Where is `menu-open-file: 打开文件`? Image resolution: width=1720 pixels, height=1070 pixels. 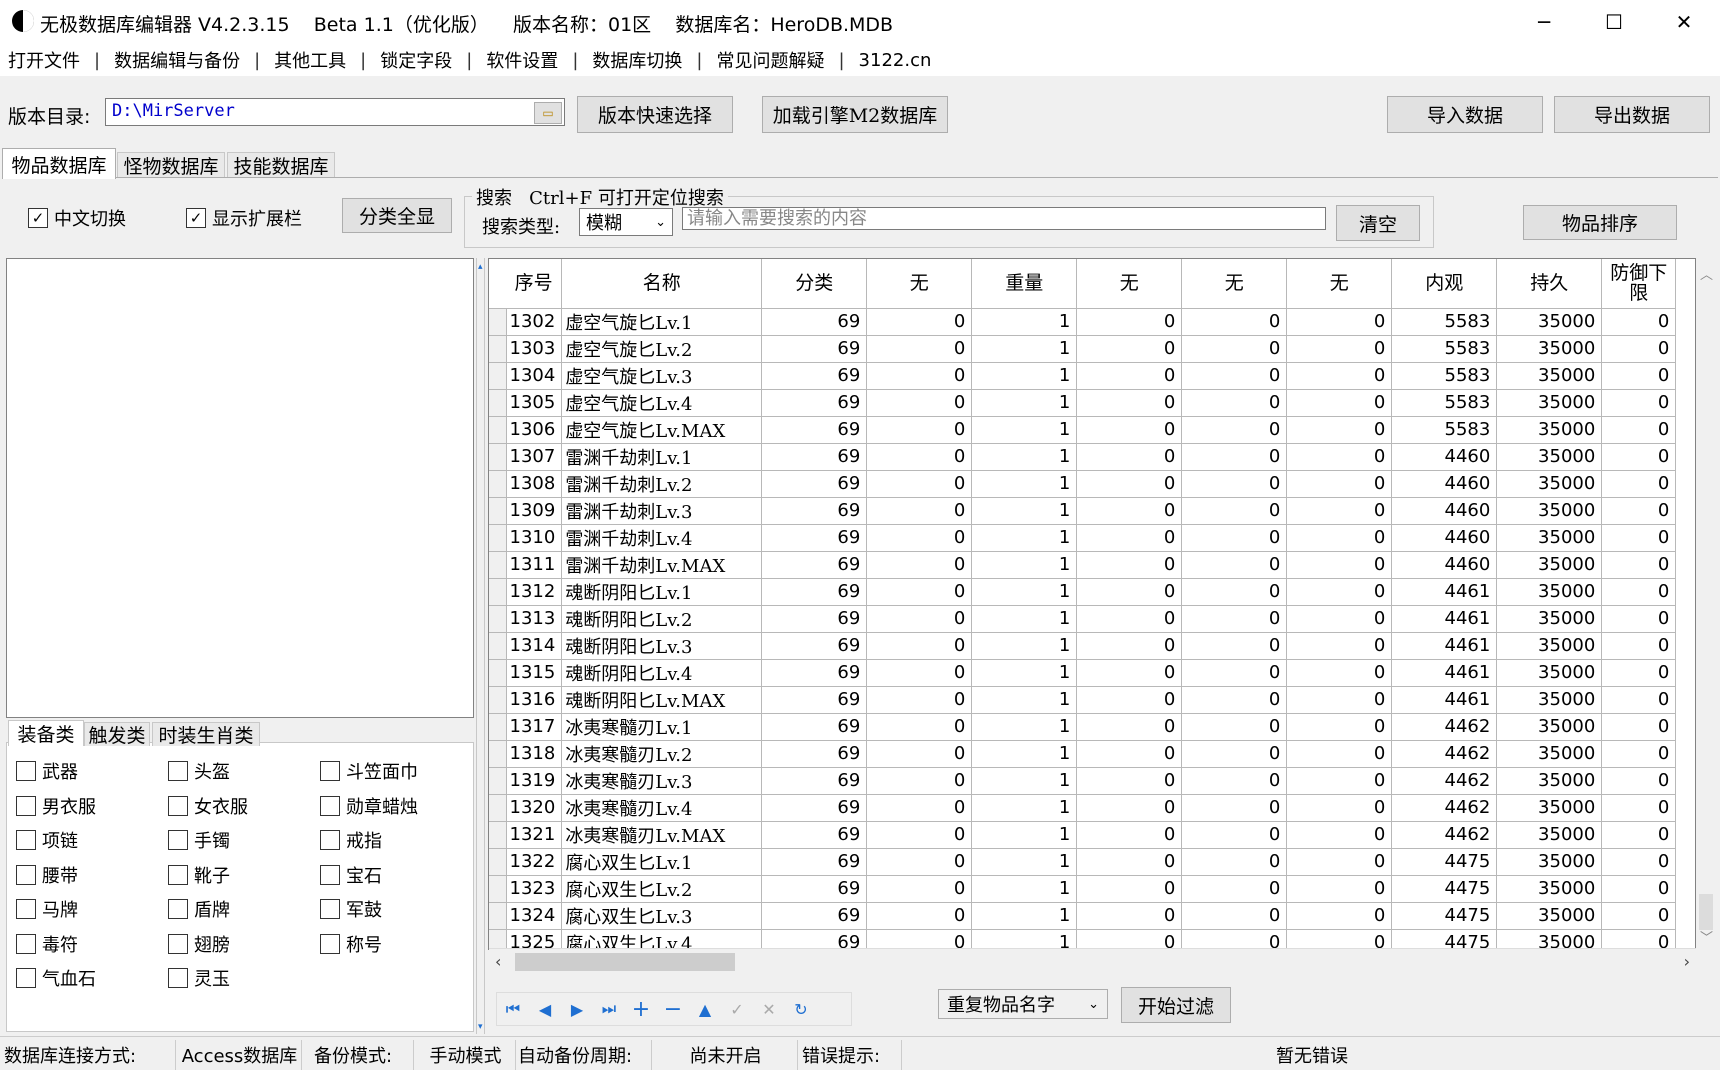
menu-open-file: 打开文件 is located at coordinates (44, 60).